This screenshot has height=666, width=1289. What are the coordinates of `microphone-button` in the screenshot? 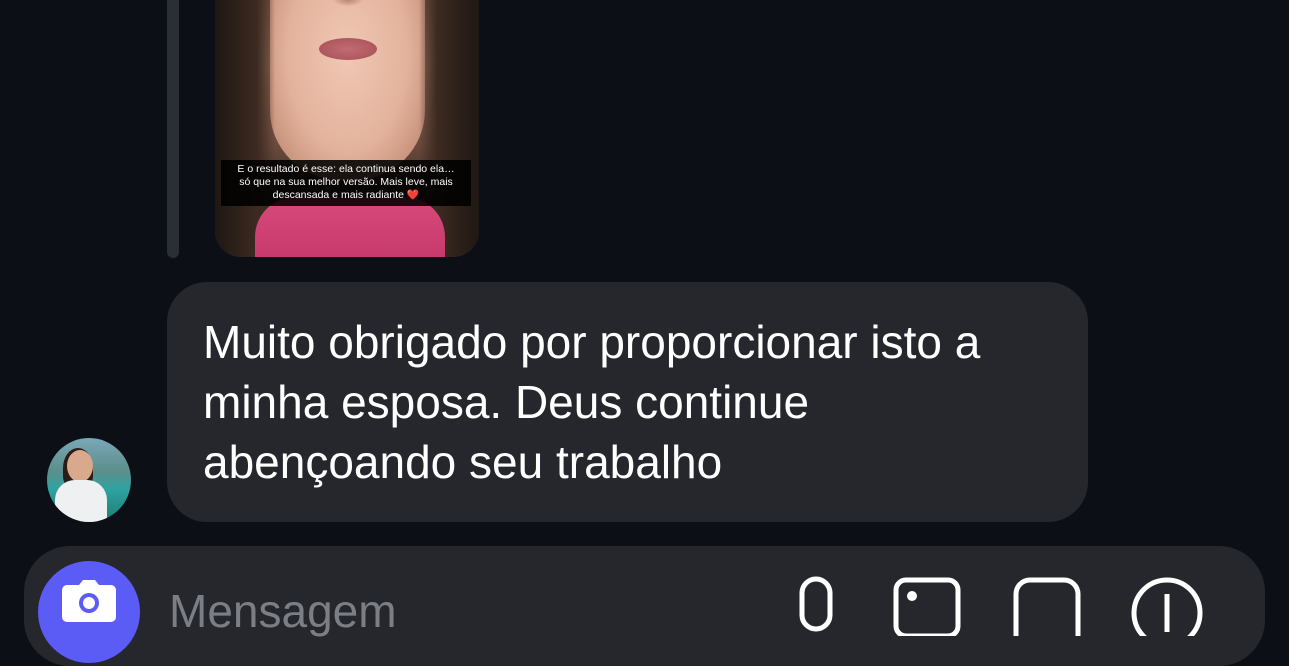 It's located at (816, 608).